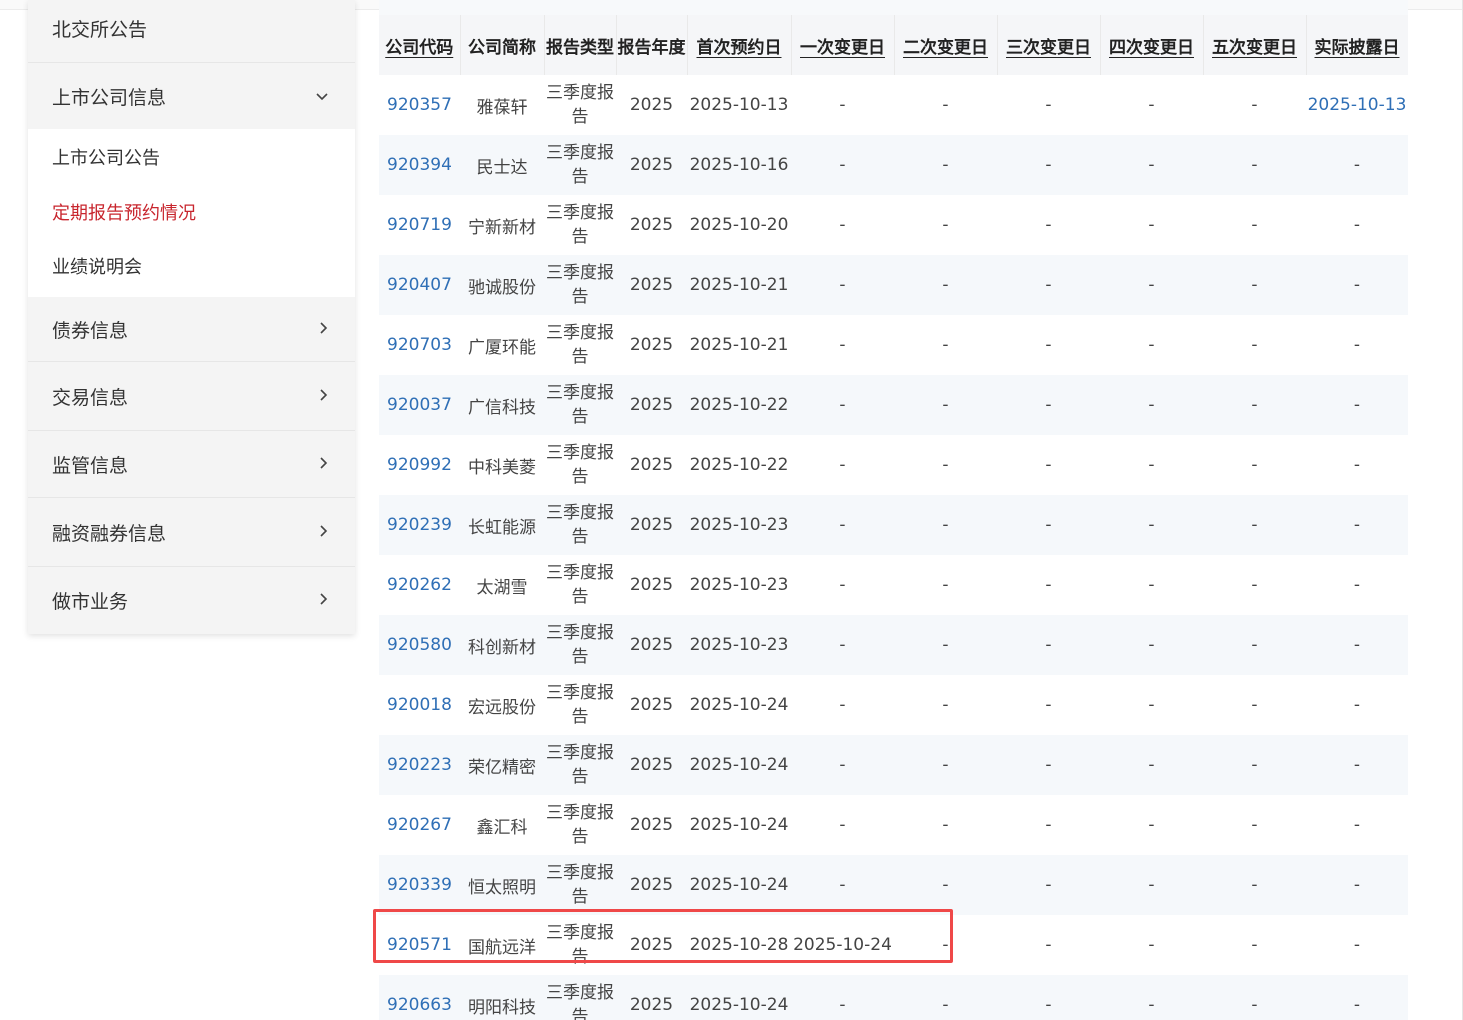 The width and height of the screenshot is (1463, 1020). Describe the element at coordinates (739, 105) in the screenshot. I see `cell-first-booking: 2025-10-13` at that location.